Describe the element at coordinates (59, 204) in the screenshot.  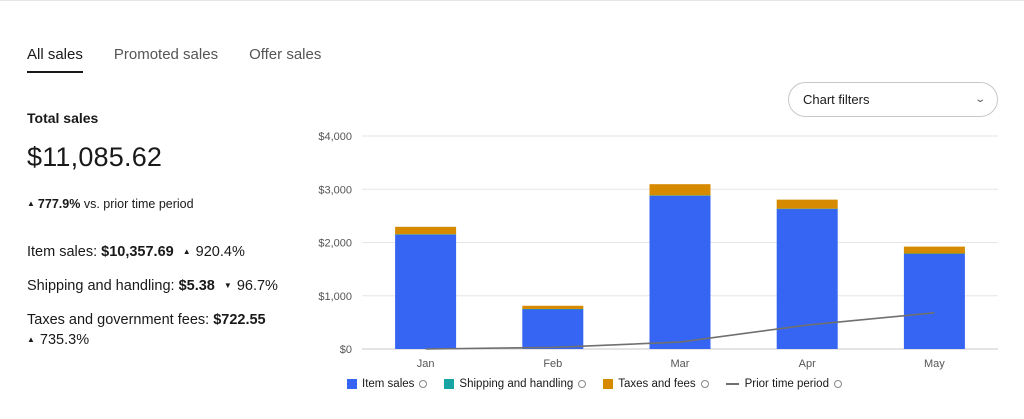
I see `total-change-pct: 777.9%` at that location.